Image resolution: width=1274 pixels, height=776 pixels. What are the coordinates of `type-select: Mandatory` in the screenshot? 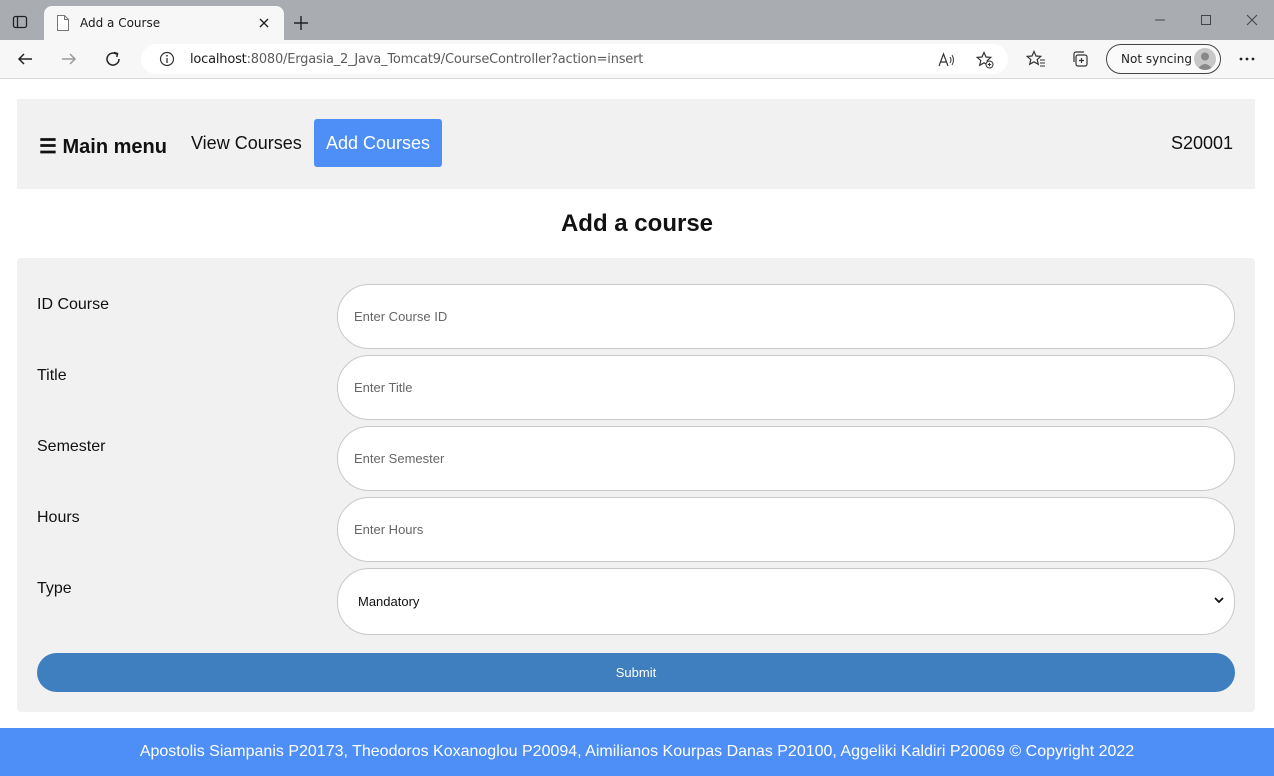 It's located at (786, 601).